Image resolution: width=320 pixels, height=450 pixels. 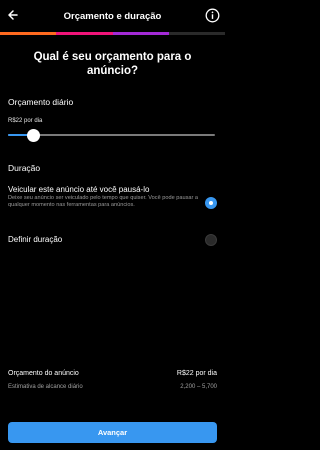 I want to click on progress-bar, so click(x=112, y=33).